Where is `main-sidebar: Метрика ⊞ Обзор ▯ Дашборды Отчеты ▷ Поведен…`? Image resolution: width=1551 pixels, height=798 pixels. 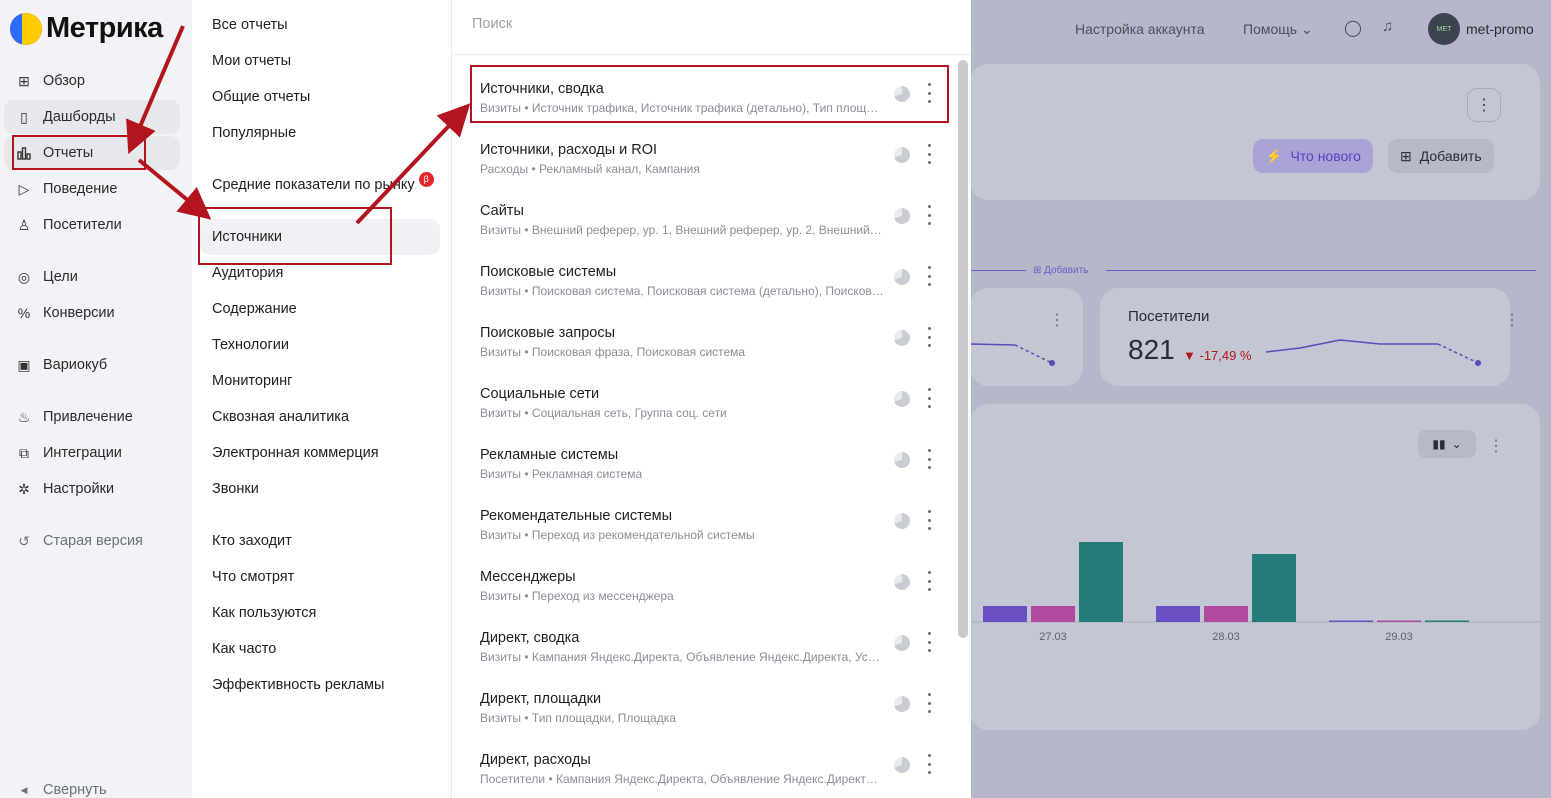
main-sidebar: Метрика ⊞ Обзор ▯ Дашборды Отчеты ▷ Поведен… is located at coordinates (96, 399).